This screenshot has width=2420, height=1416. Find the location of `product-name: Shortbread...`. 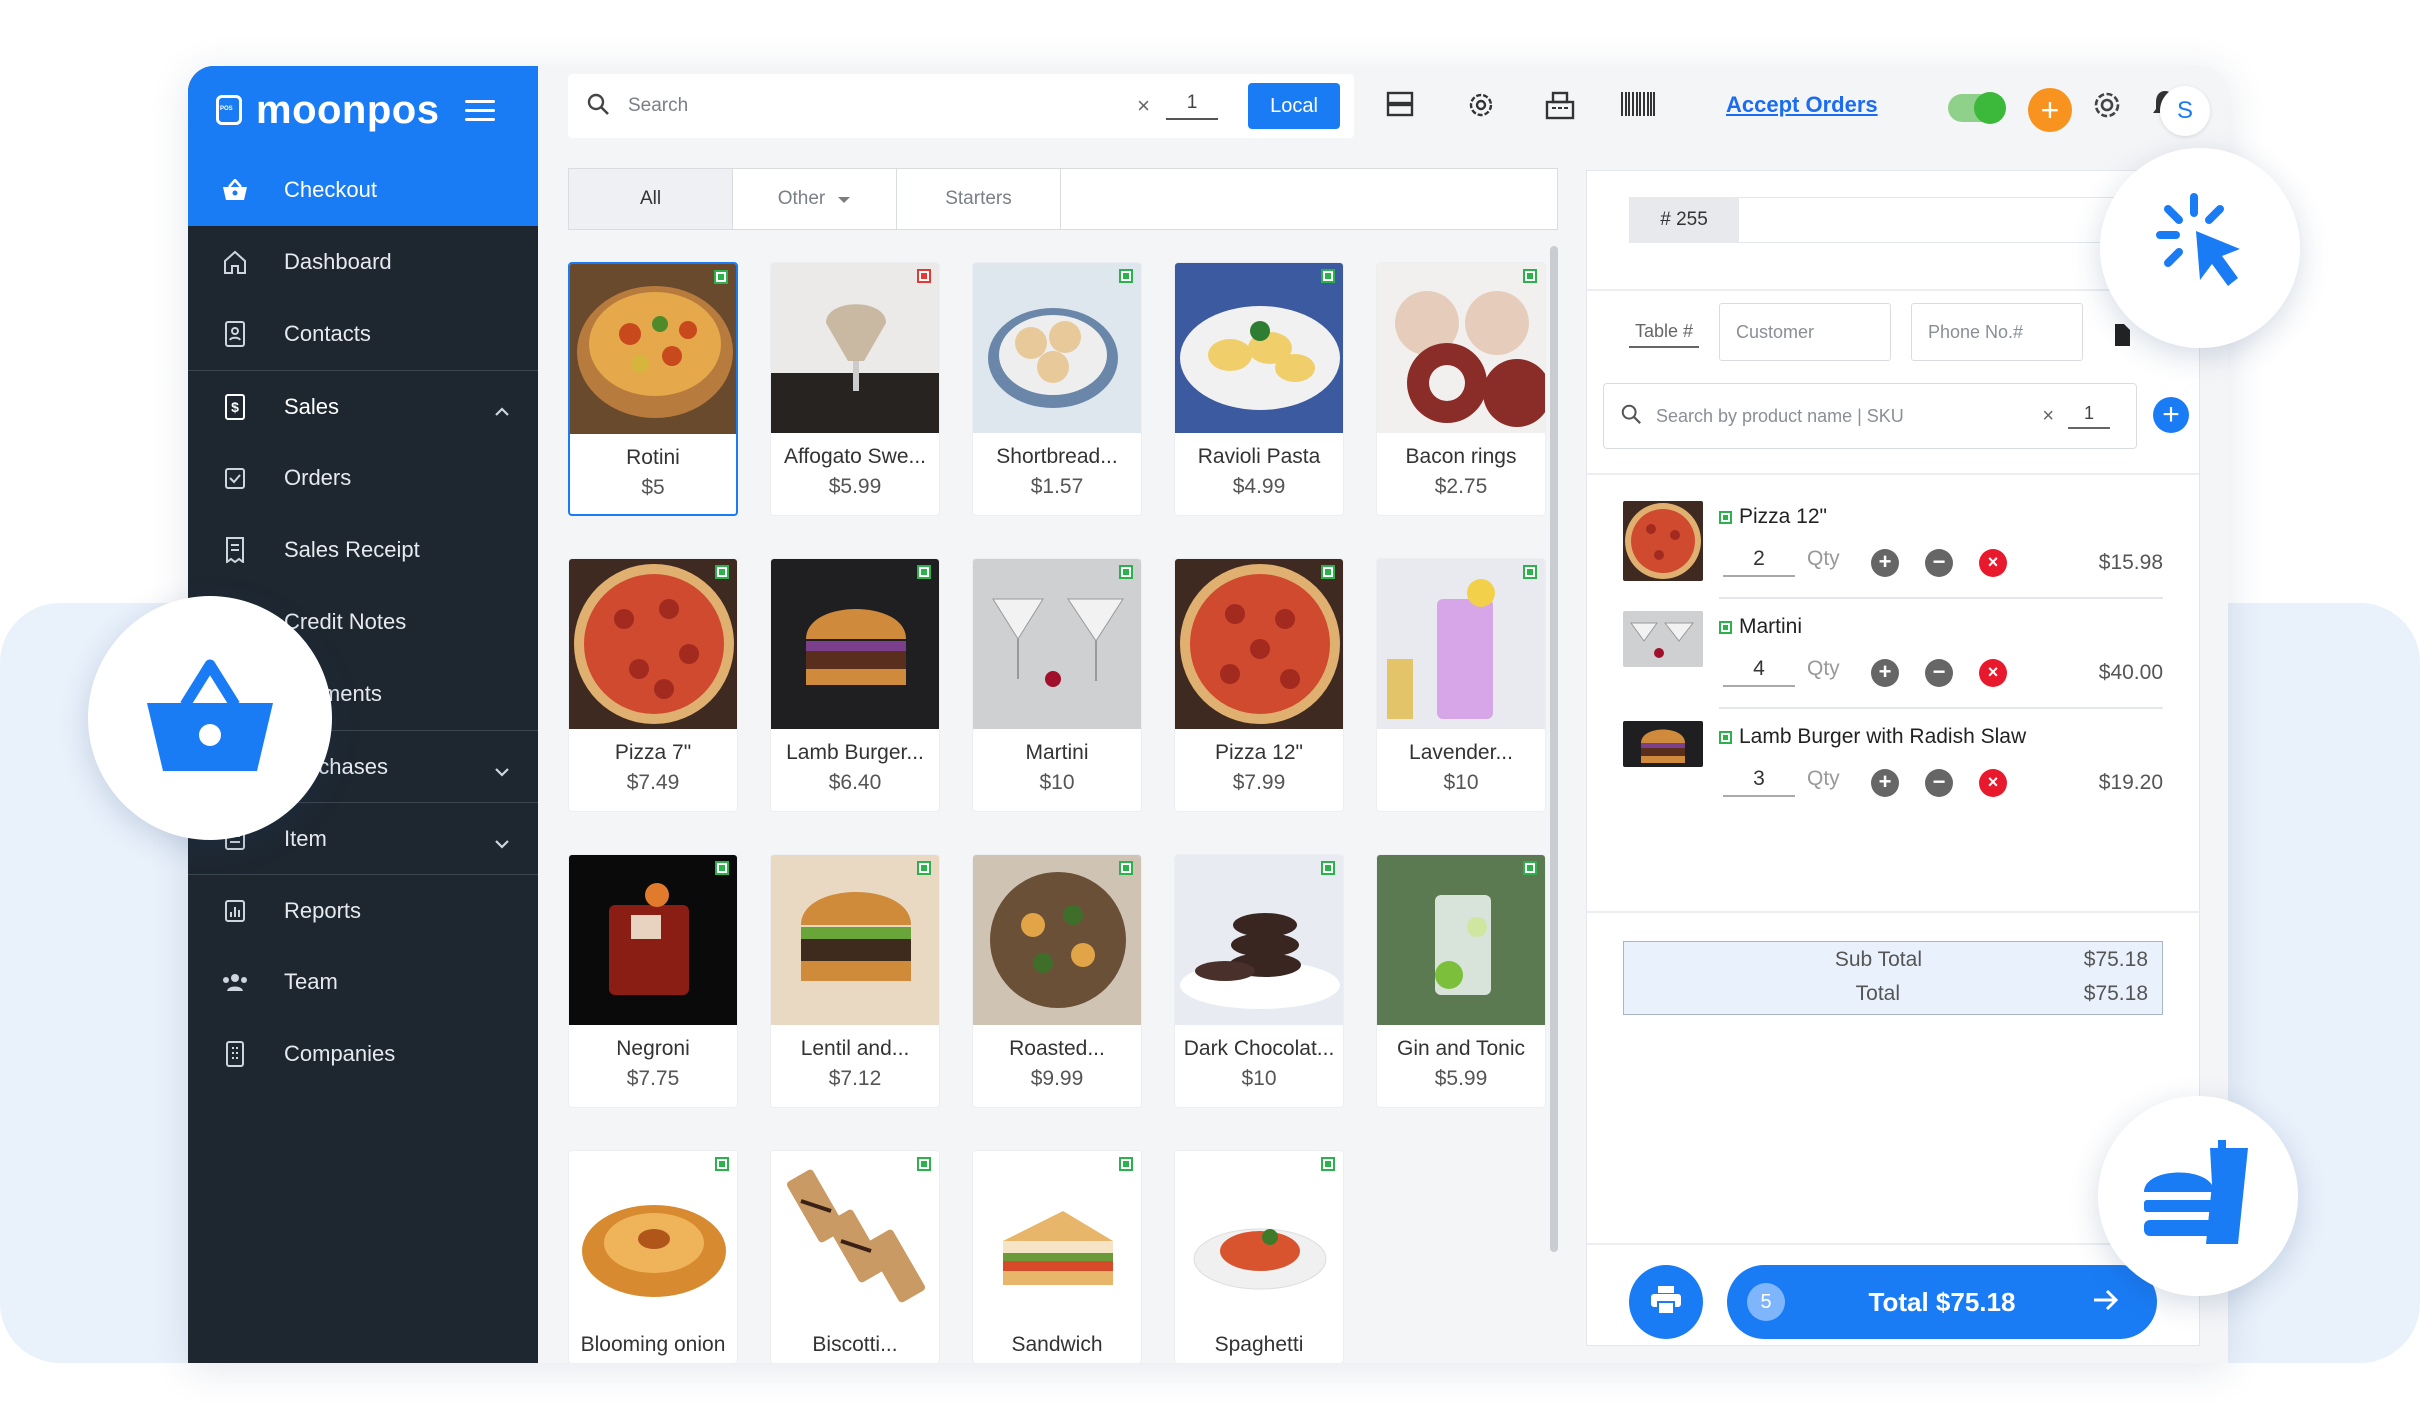

product-name: Shortbread... is located at coordinates (1057, 456).